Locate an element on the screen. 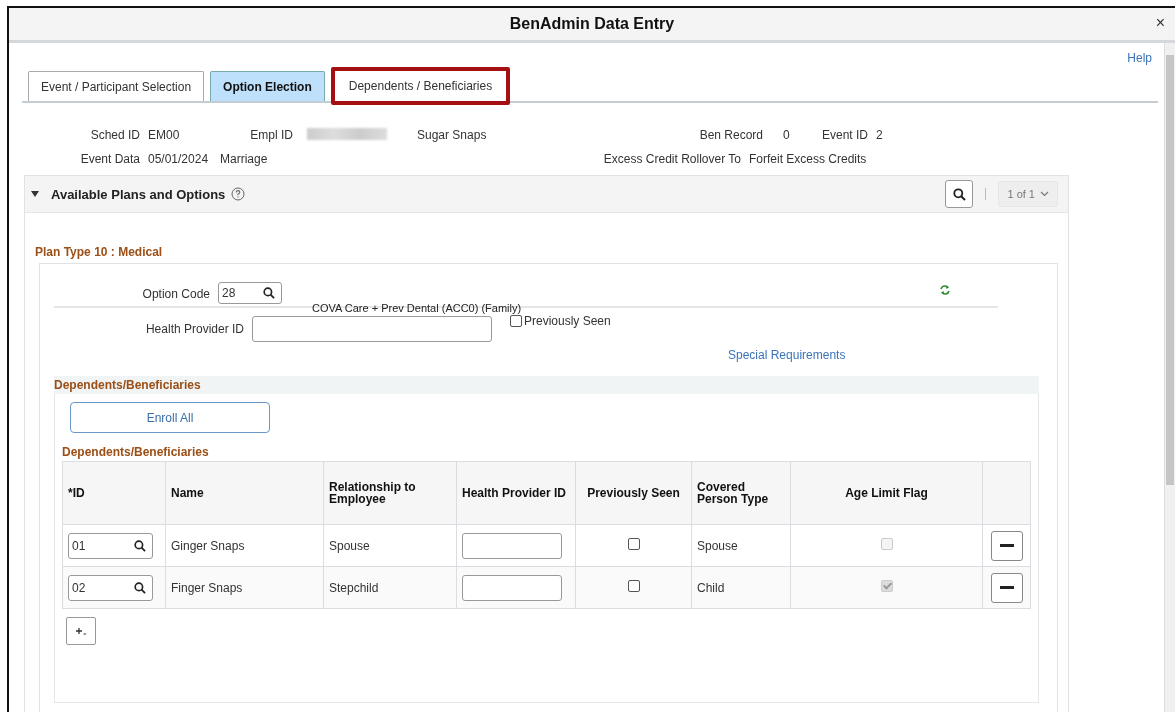  table-cell: Stepchild is located at coordinates (354, 587).